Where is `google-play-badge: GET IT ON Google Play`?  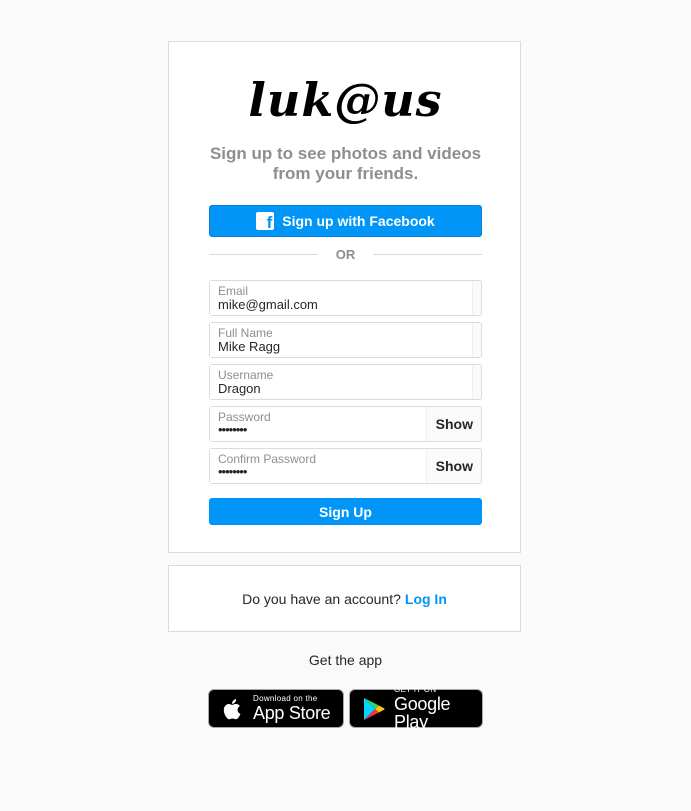 google-play-badge: GET IT ON Google Play is located at coordinates (416, 708).